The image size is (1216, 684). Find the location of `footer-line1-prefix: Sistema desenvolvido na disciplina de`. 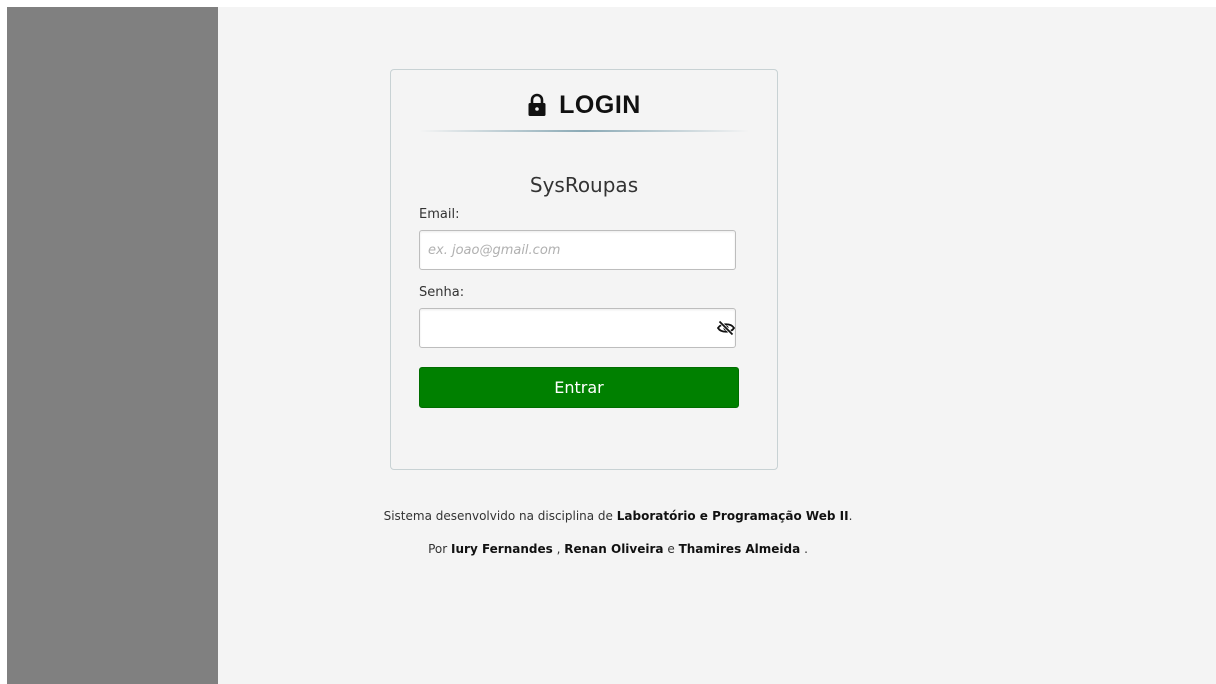

footer-line1-prefix: Sistema desenvolvido na disciplina de is located at coordinates (498, 516).